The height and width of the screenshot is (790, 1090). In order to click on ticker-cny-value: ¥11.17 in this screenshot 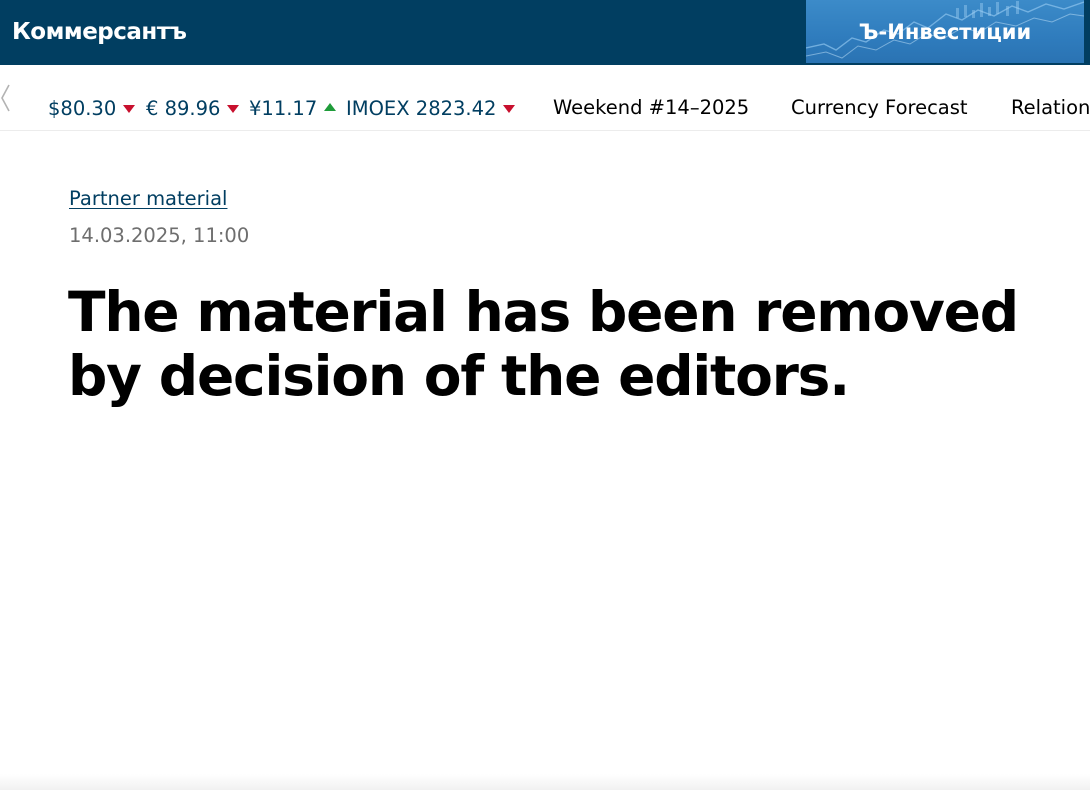, I will do `click(283, 108)`.